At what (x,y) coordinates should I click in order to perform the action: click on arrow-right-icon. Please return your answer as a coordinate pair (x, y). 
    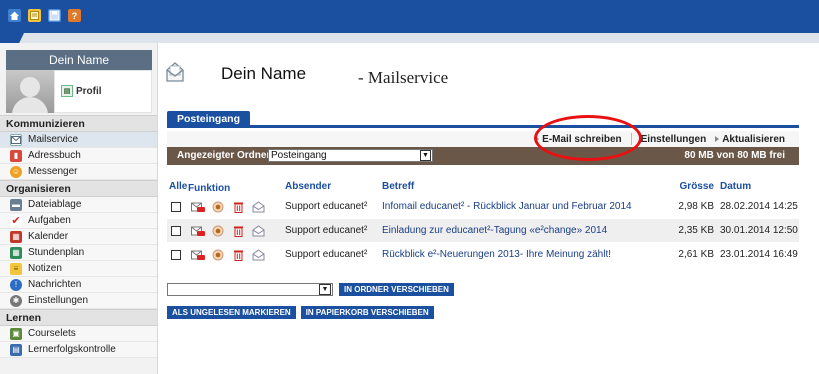
    Looking at the image, I should click on (717, 139).